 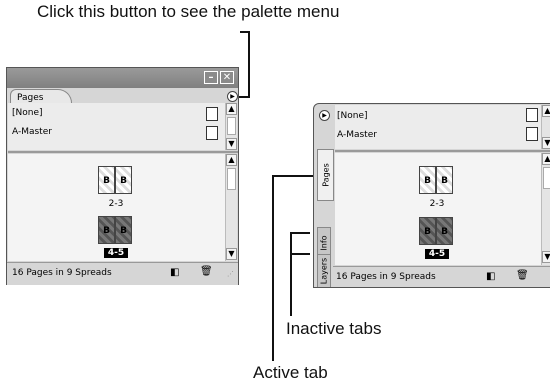 I want to click on tab-layers: Layers, so click(x=324, y=270).